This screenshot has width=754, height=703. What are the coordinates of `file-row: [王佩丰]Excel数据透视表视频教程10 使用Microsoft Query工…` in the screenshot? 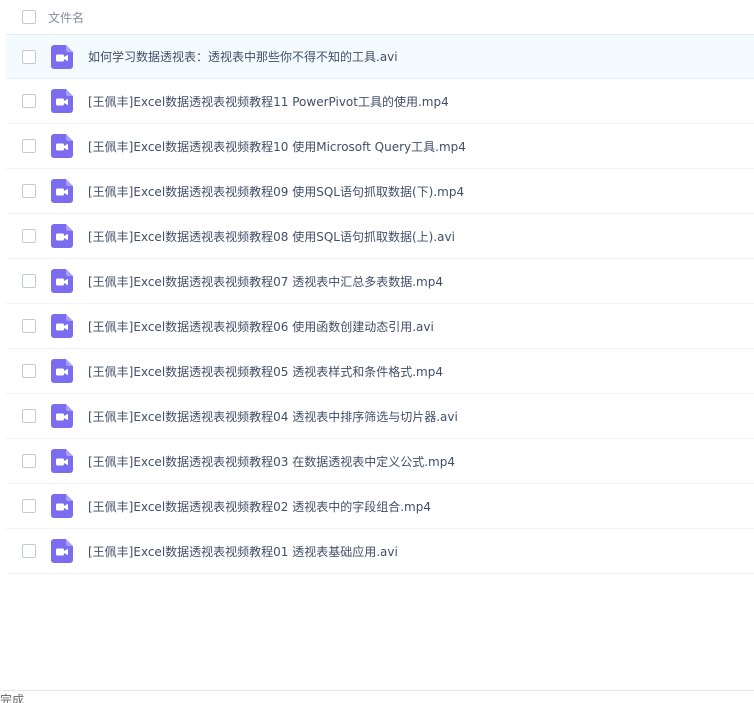 It's located at (380, 146).